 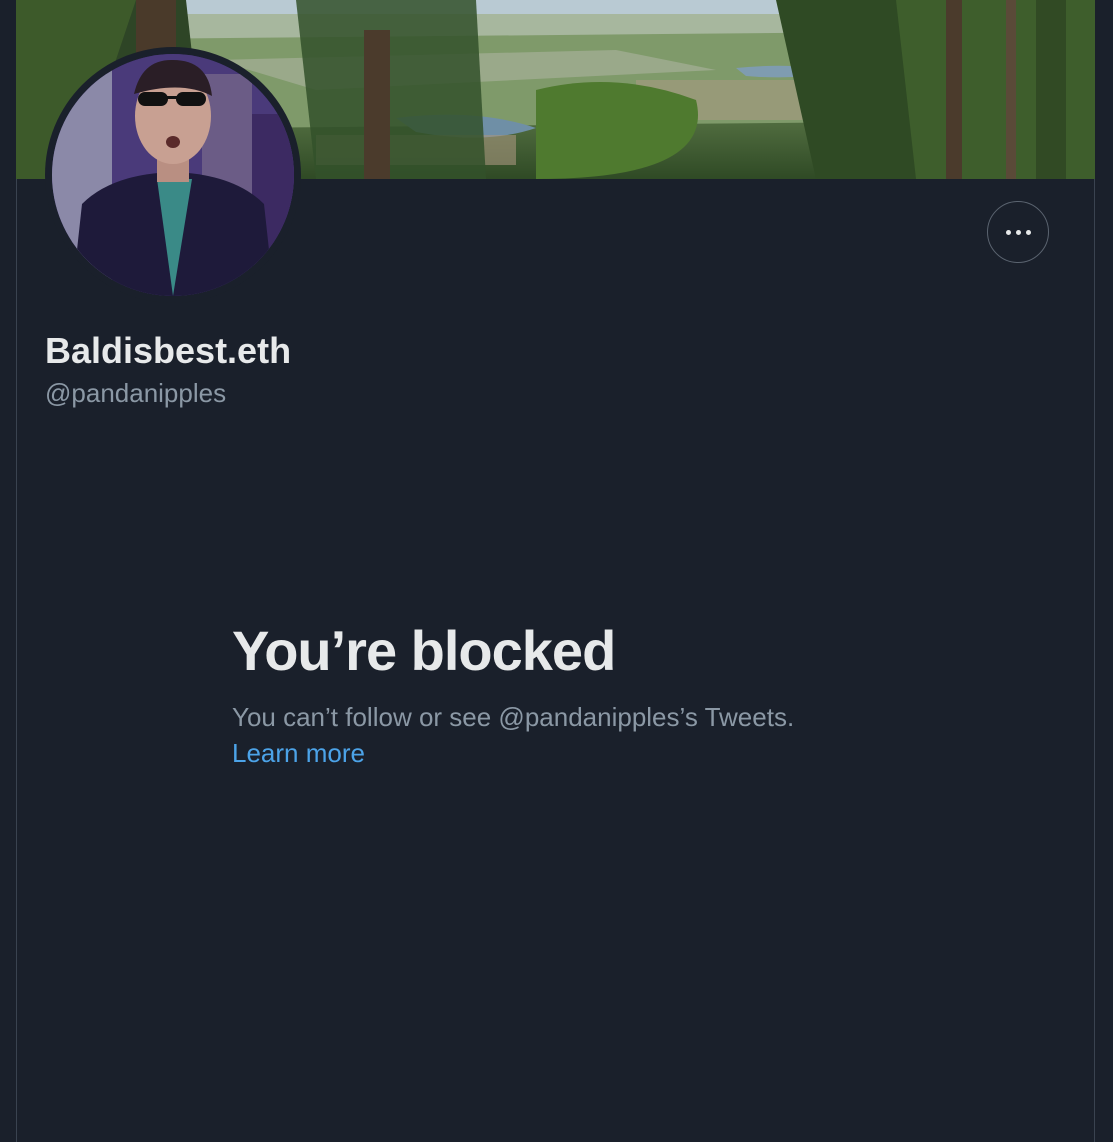 What do you see at coordinates (168, 350) in the screenshot?
I see `profile-display-name: Baldisbest.eth` at bounding box center [168, 350].